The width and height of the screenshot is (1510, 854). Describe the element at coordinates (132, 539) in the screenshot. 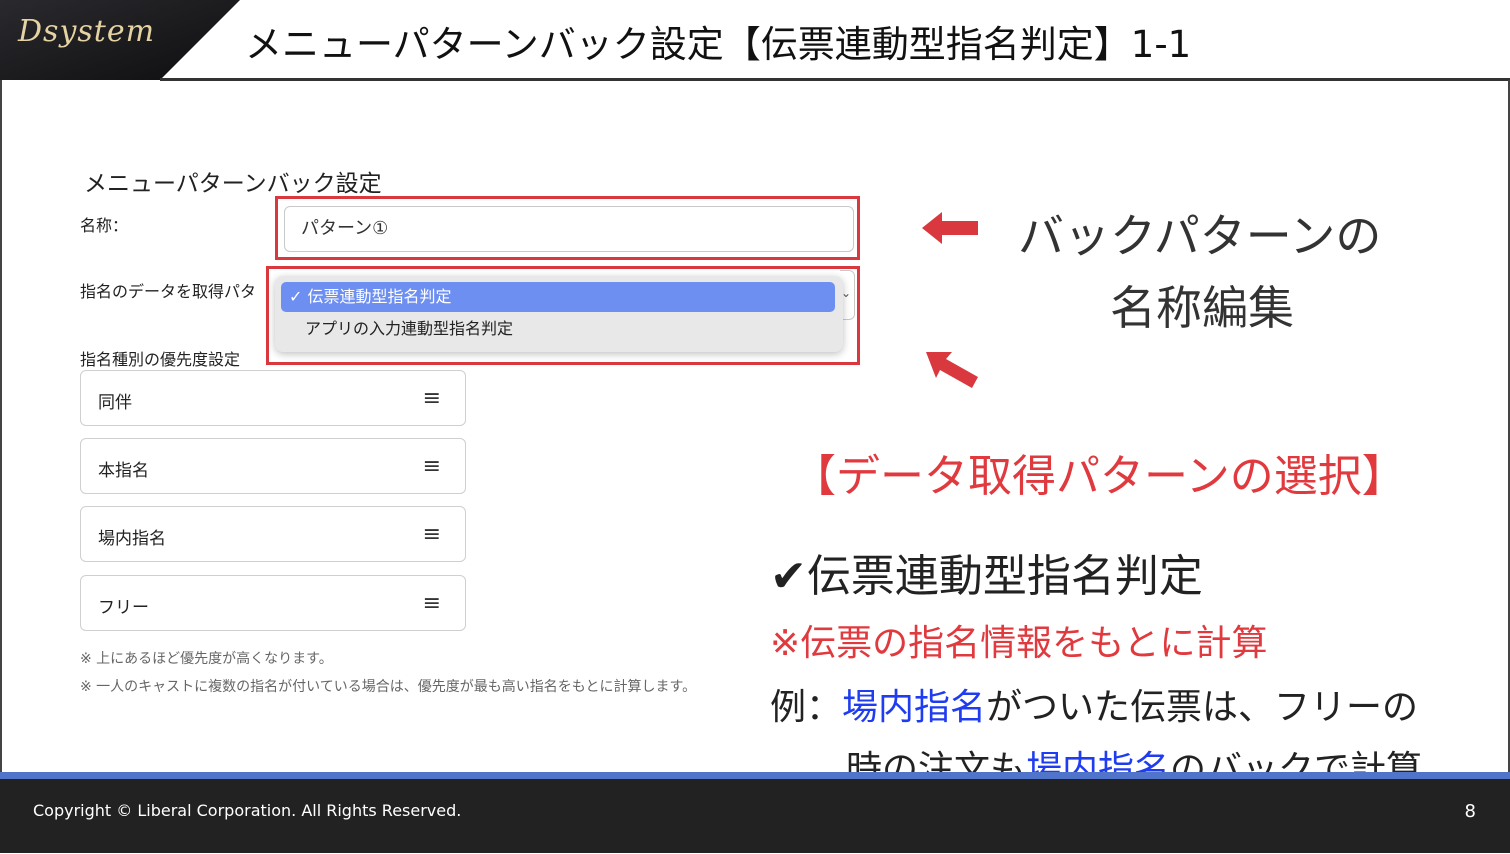

I see `priority-item-label: 場内指名` at that location.